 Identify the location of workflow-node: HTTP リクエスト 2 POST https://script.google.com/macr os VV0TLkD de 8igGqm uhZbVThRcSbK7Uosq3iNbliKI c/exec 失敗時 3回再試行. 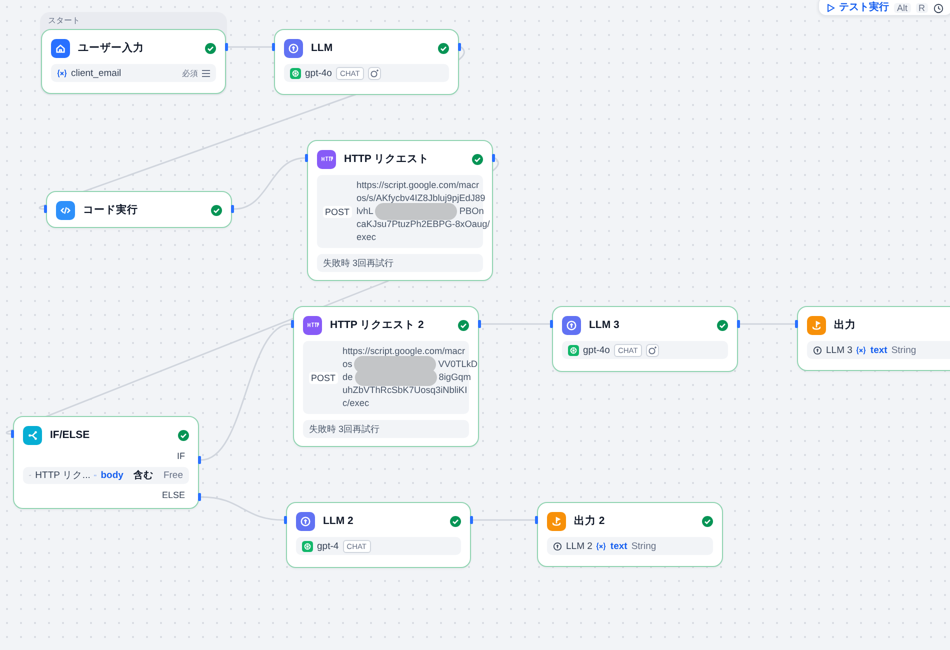
(386, 376).